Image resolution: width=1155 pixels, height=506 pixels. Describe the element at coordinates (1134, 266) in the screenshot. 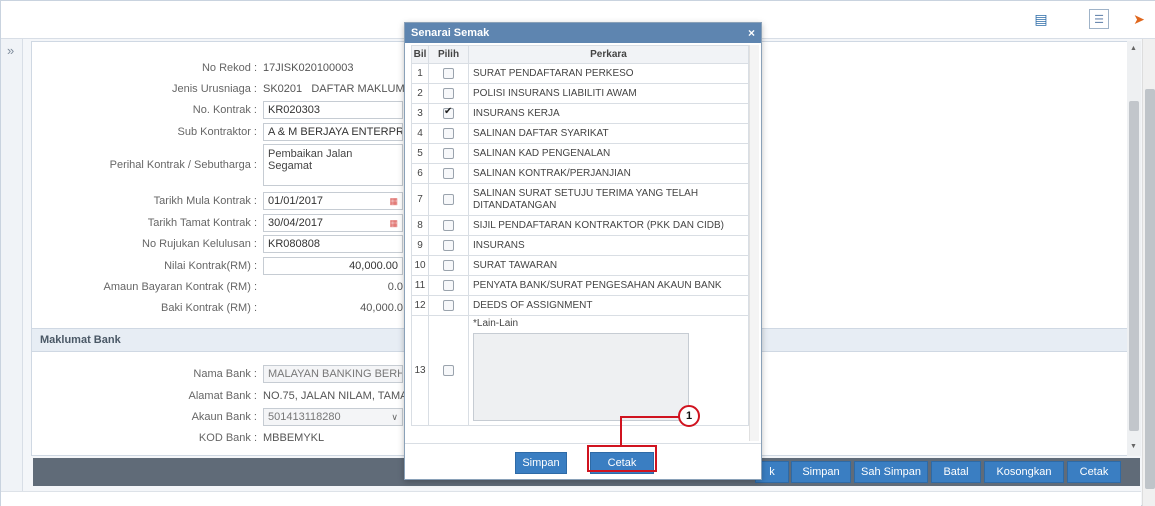

I see `form-scroll-thumb` at that location.